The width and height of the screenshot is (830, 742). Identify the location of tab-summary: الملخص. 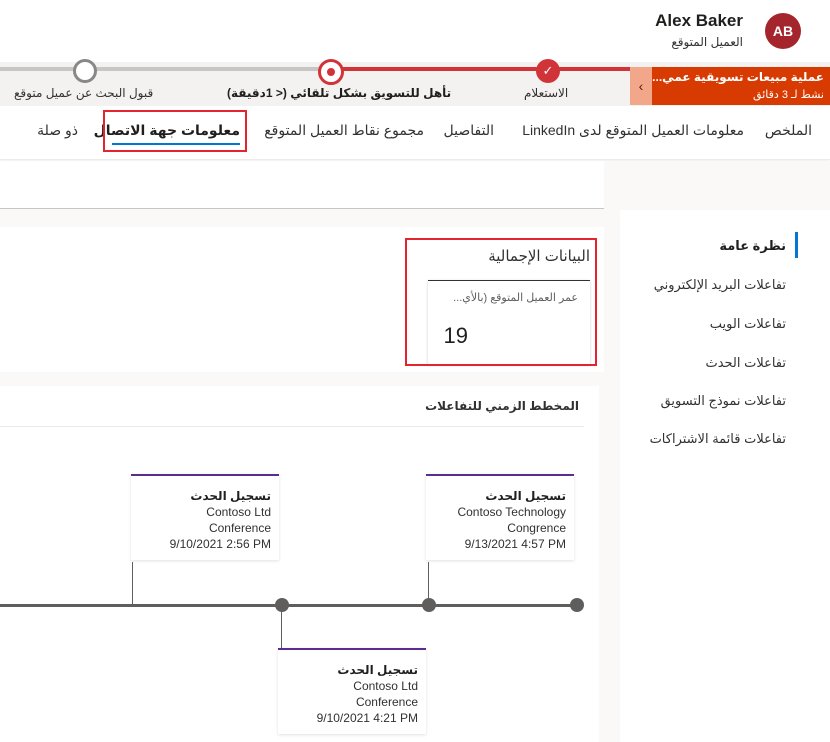
(788, 130).